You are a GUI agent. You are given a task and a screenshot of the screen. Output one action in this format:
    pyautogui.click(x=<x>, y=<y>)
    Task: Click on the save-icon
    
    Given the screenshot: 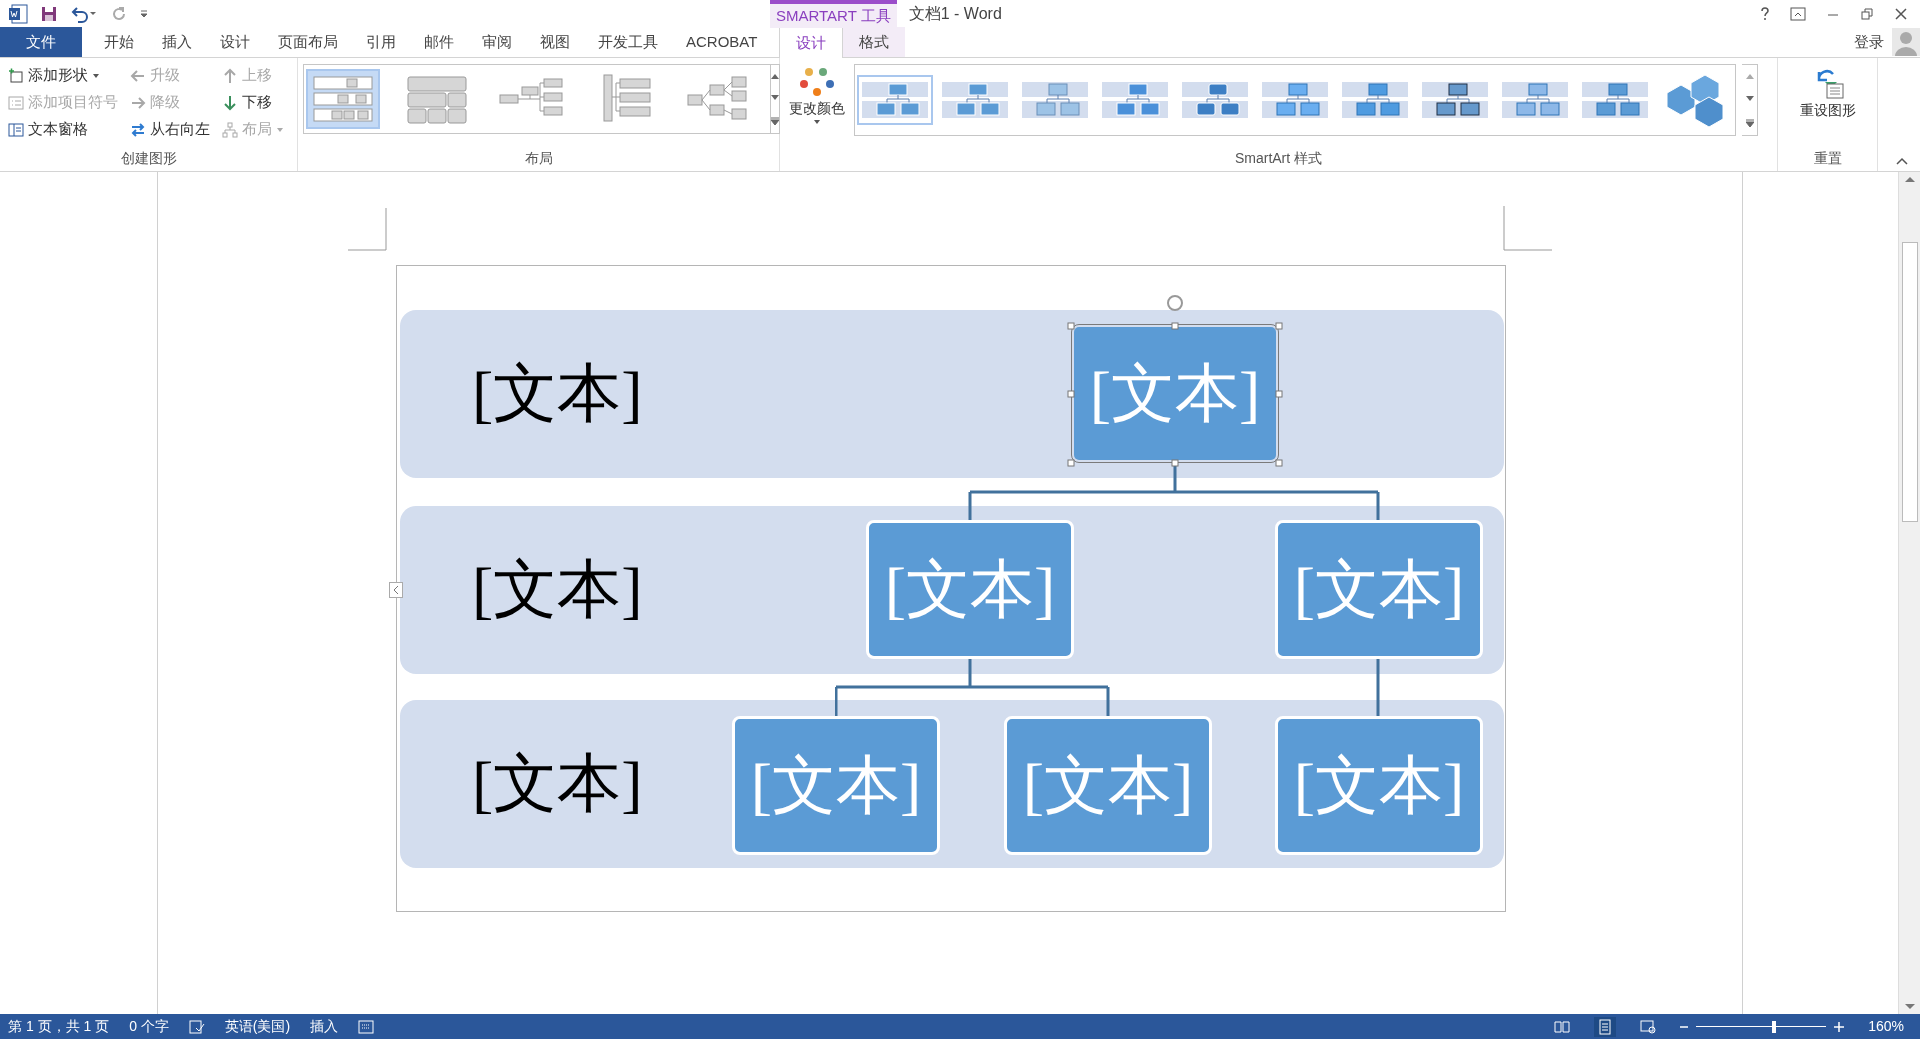 What is the action you would take?
    pyautogui.click(x=49, y=14)
    